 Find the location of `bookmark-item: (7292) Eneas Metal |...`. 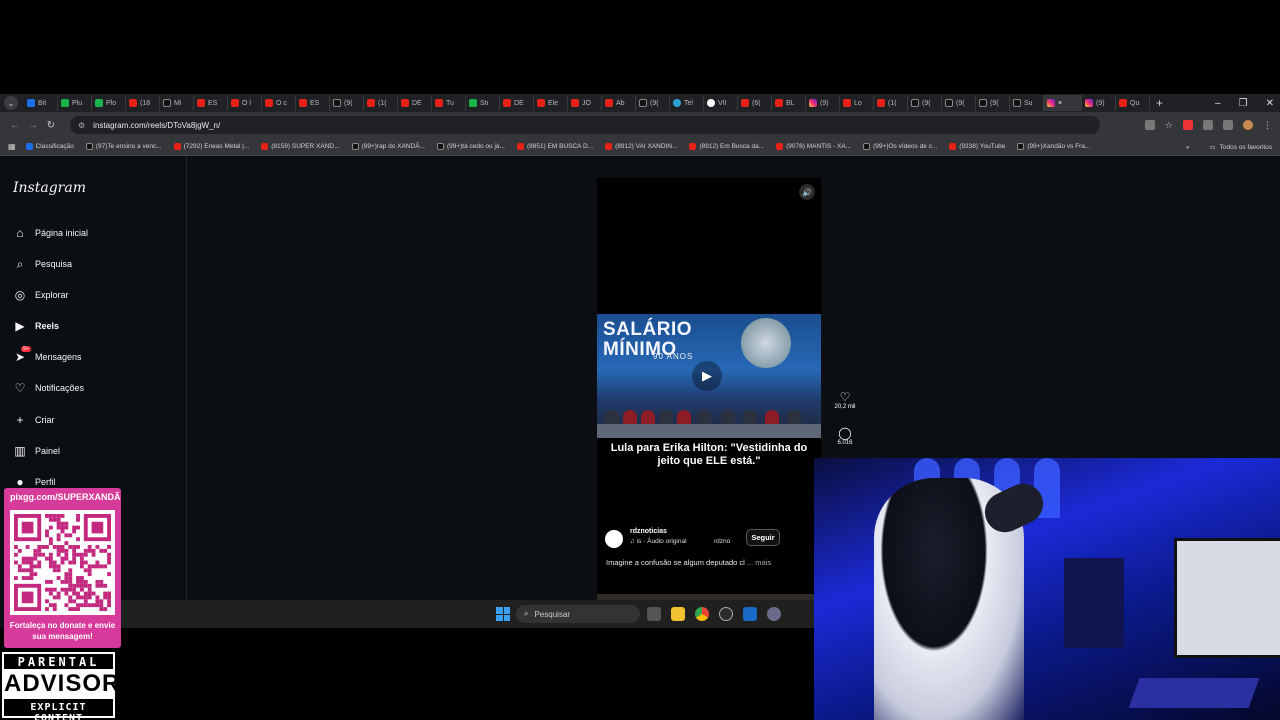

bookmark-item: (7292) Eneas Metal |... is located at coordinates (211, 146).